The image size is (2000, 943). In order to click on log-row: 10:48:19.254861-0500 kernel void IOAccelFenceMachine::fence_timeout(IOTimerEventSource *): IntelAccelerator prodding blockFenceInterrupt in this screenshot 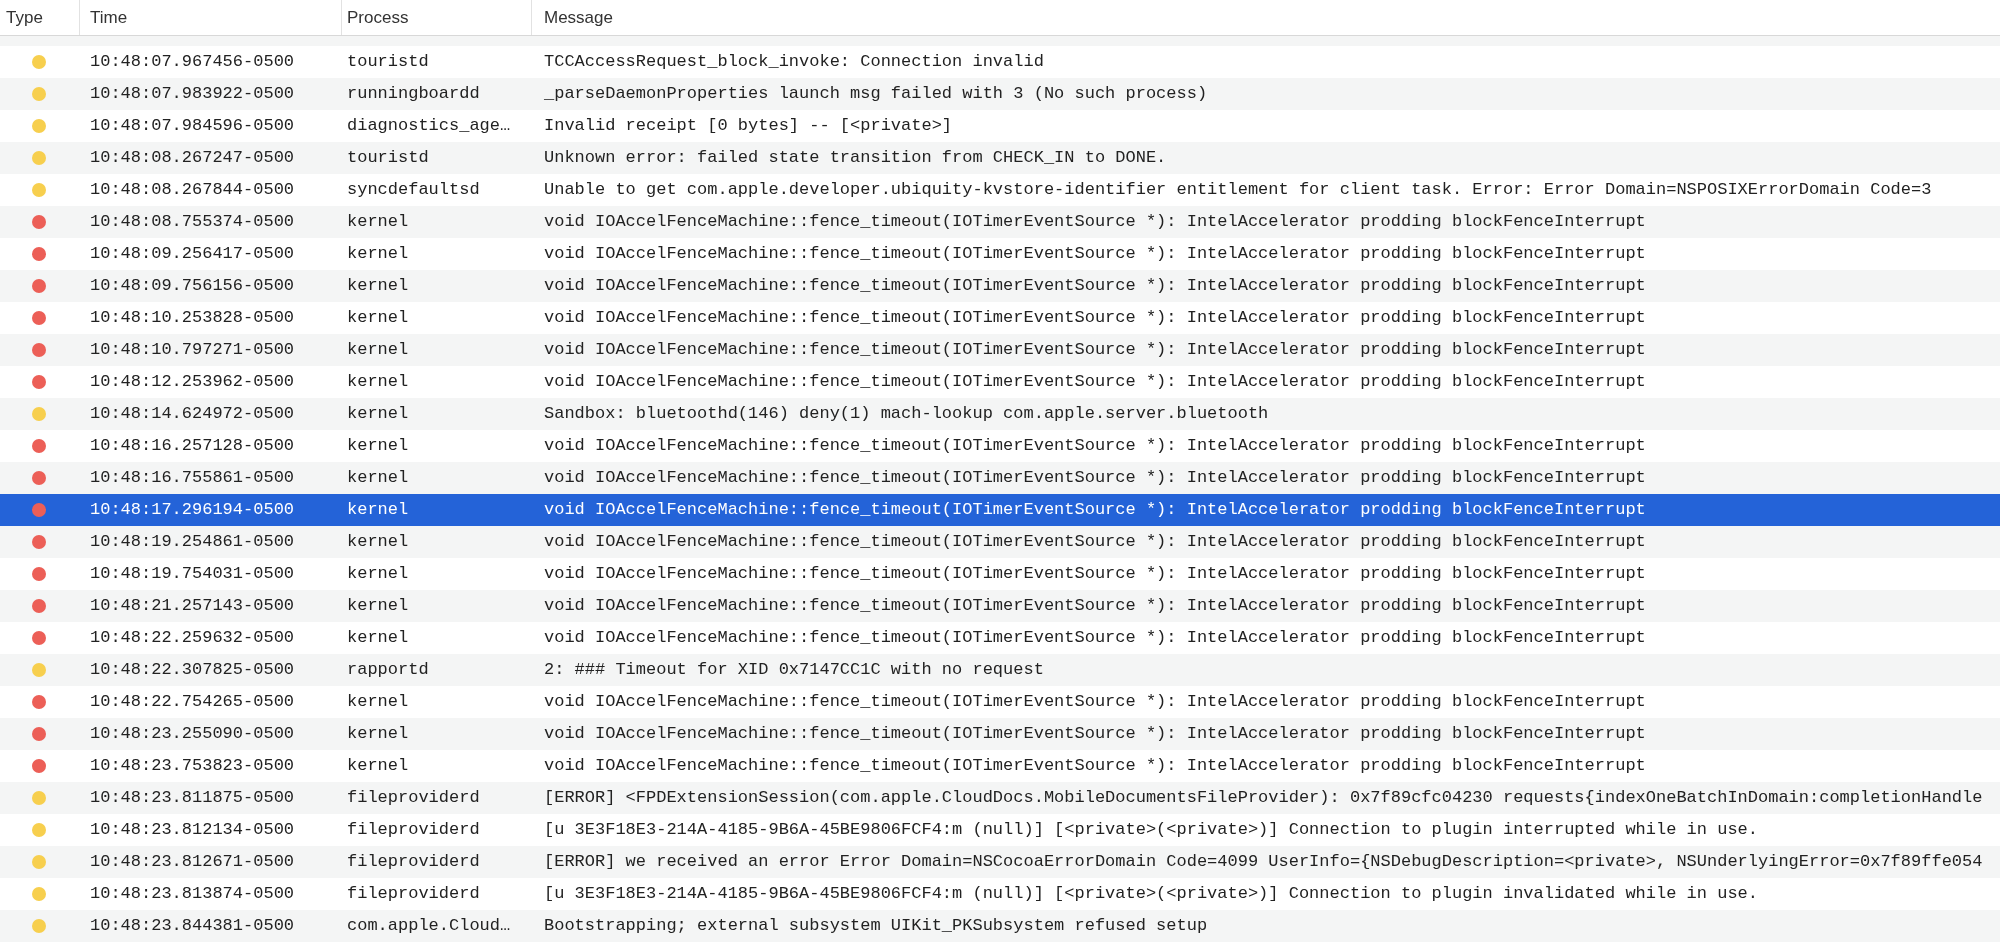, I will do `click(1000, 542)`.